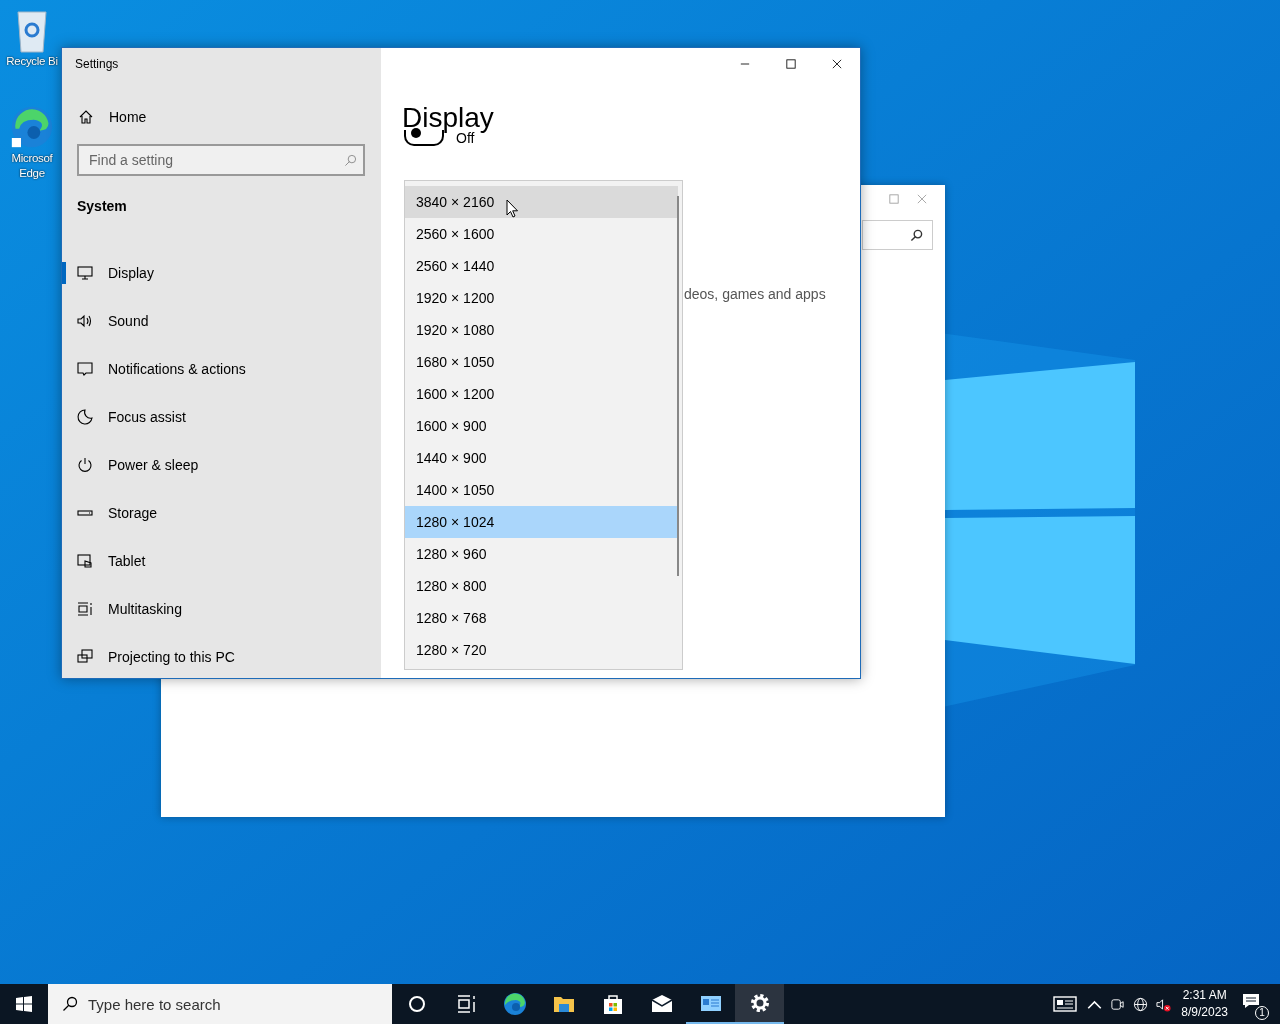 Image resolution: width=1280 pixels, height=1024 pixels. Describe the element at coordinates (221, 465) in the screenshot. I see `nav-item: Power & sleep` at that location.